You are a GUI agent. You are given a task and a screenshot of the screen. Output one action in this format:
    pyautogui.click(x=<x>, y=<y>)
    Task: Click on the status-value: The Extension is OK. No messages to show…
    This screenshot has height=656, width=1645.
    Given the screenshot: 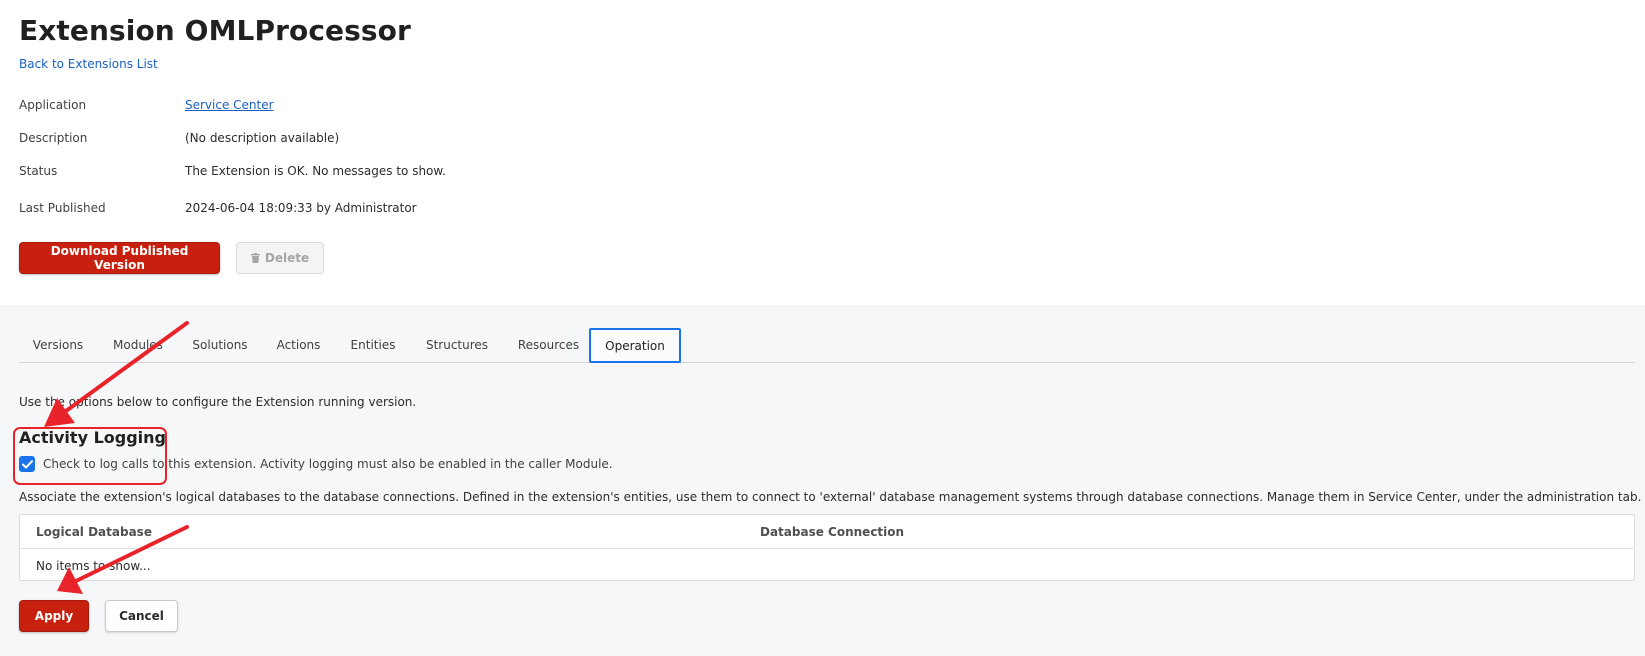 What is the action you would take?
    pyautogui.click(x=315, y=171)
    